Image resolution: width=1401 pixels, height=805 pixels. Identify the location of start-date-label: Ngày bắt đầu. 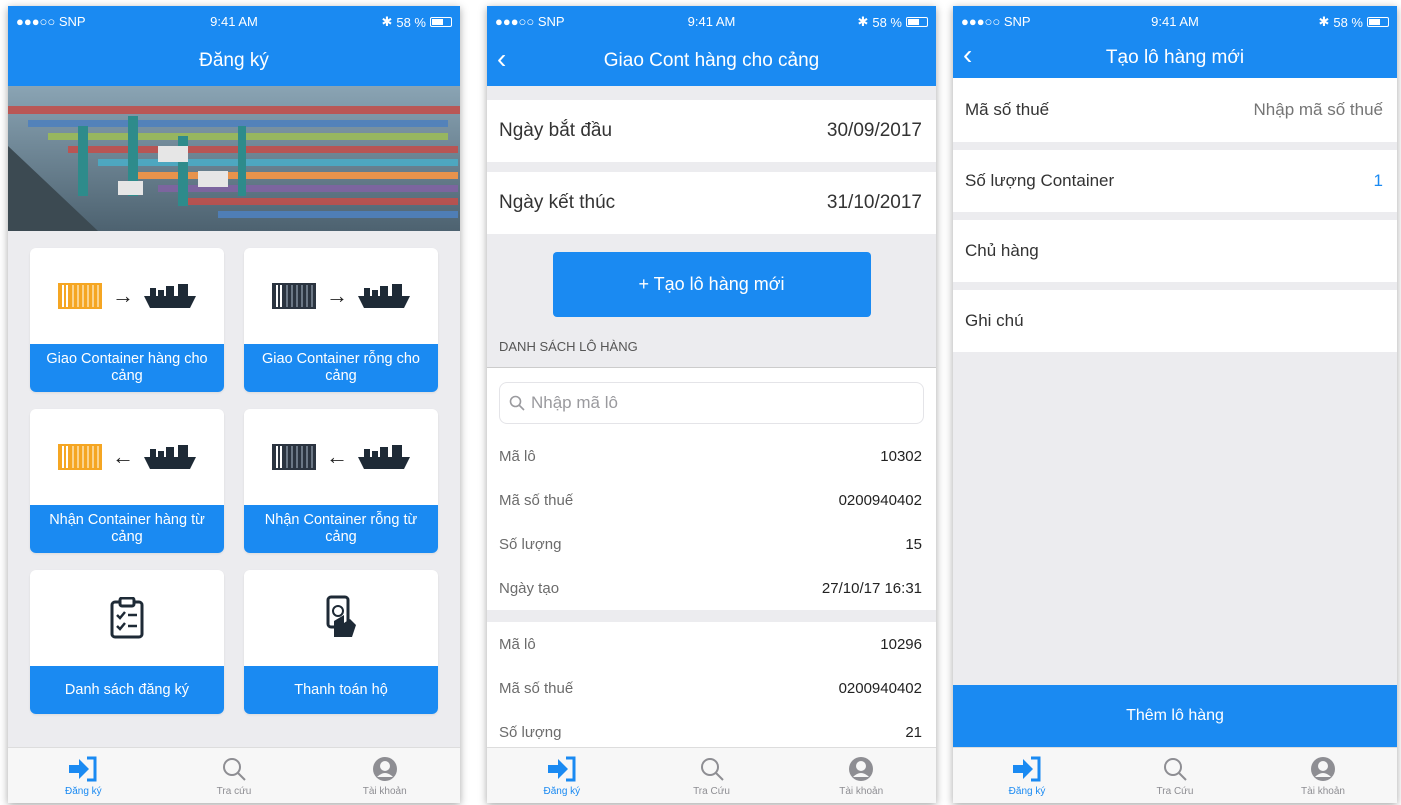
(556, 130).